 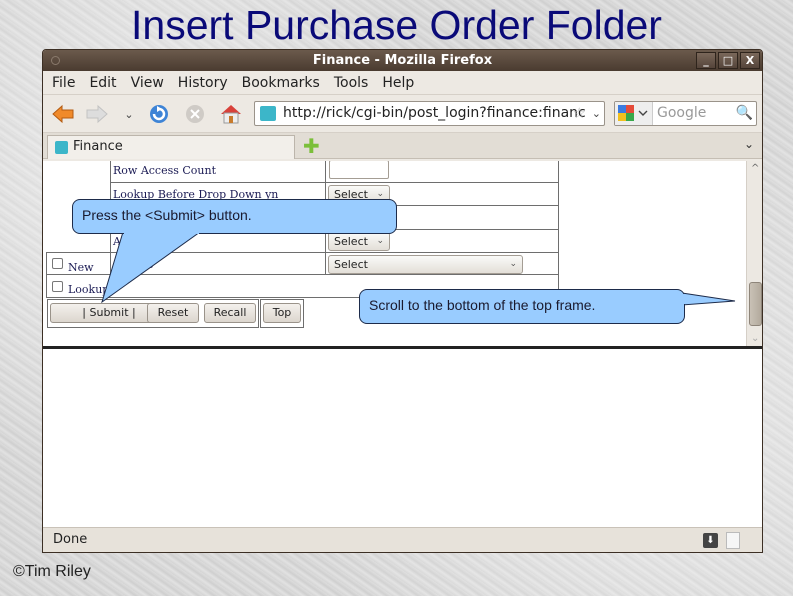 What do you see at coordinates (55, 60) in the screenshot?
I see `window-menu-icon` at bounding box center [55, 60].